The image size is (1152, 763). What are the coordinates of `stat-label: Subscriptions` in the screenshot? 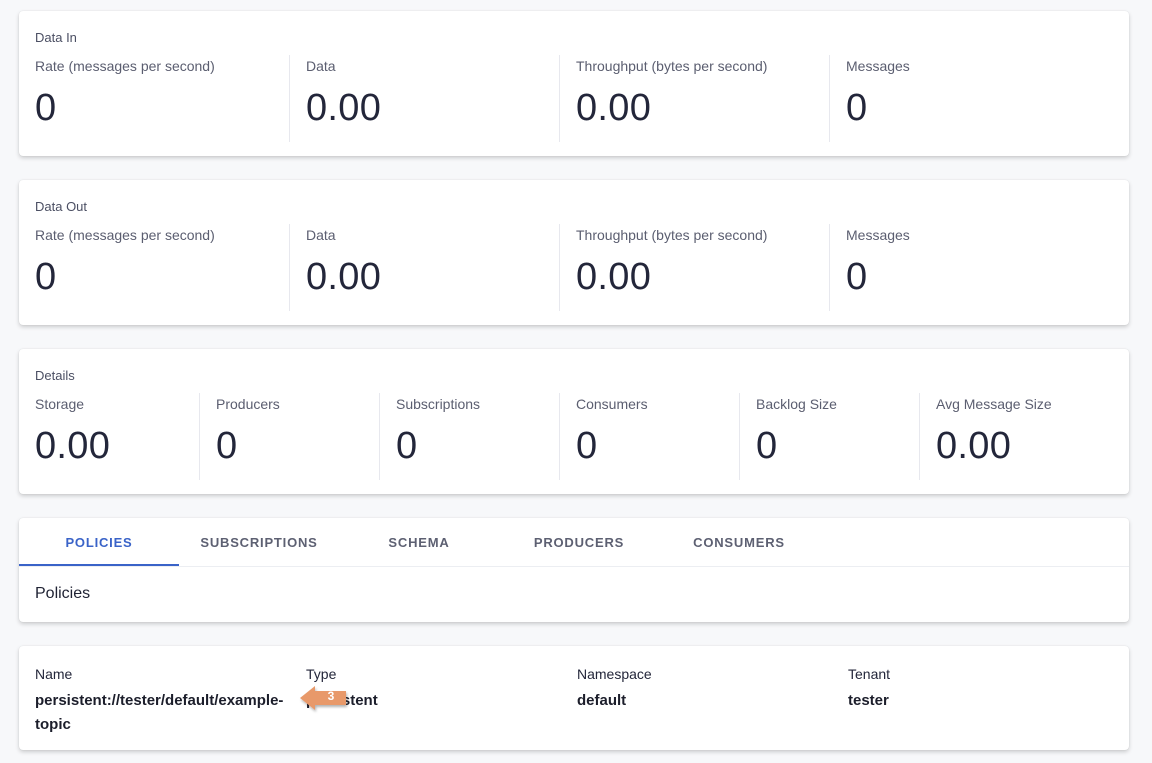 It's located at (438, 404).